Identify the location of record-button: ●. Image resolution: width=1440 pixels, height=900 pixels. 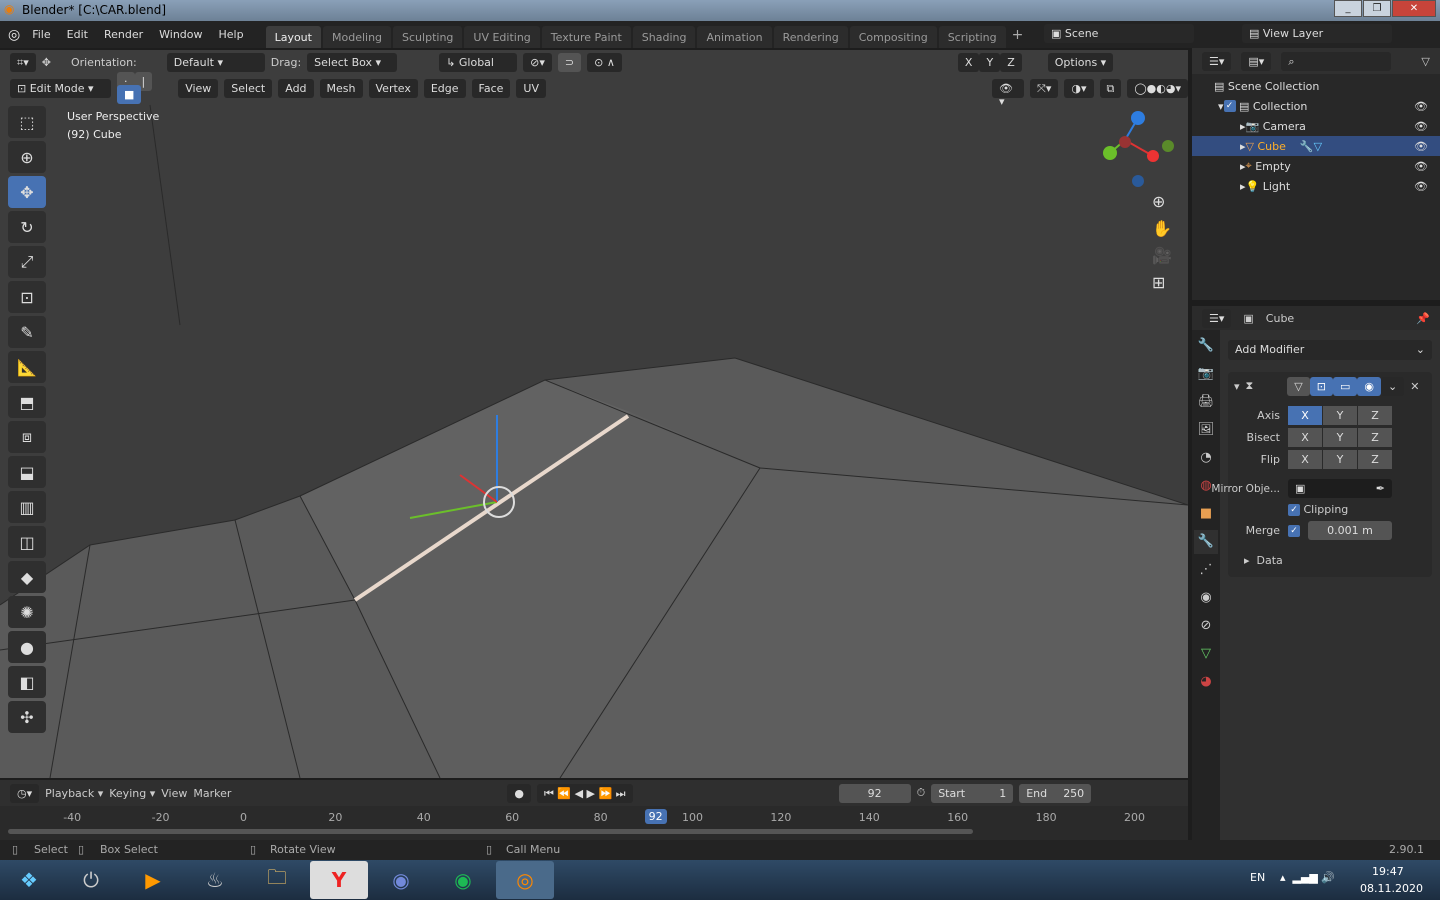
(519, 793).